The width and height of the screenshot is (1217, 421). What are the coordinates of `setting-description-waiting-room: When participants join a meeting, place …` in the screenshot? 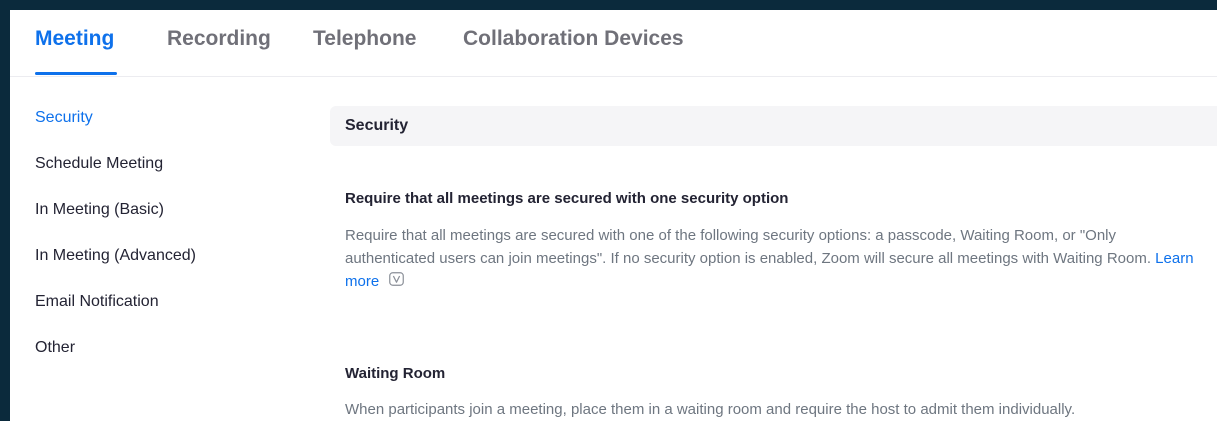 It's located at (710, 409).